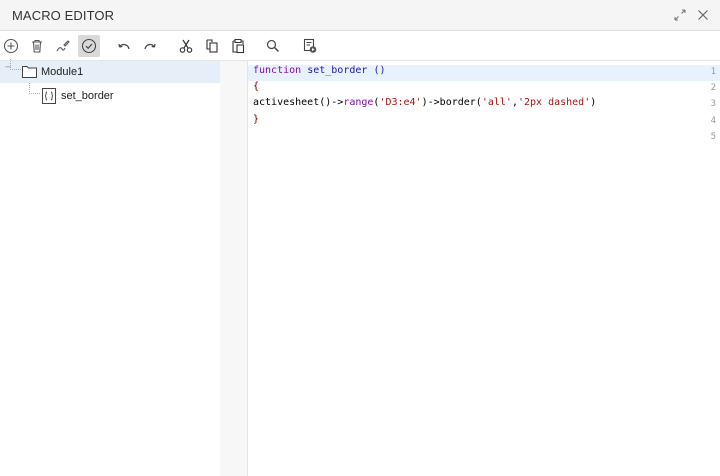 Image resolution: width=720 pixels, height=476 pixels. What do you see at coordinates (554, 103) in the screenshot?
I see `code-token: '2px dashed'` at bounding box center [554, 103].